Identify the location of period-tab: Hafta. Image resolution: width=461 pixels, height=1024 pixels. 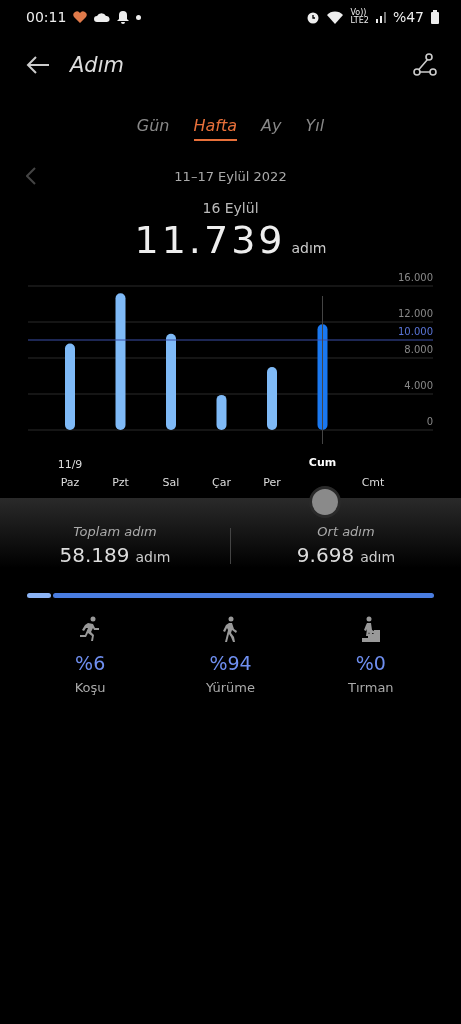
(215, 126).